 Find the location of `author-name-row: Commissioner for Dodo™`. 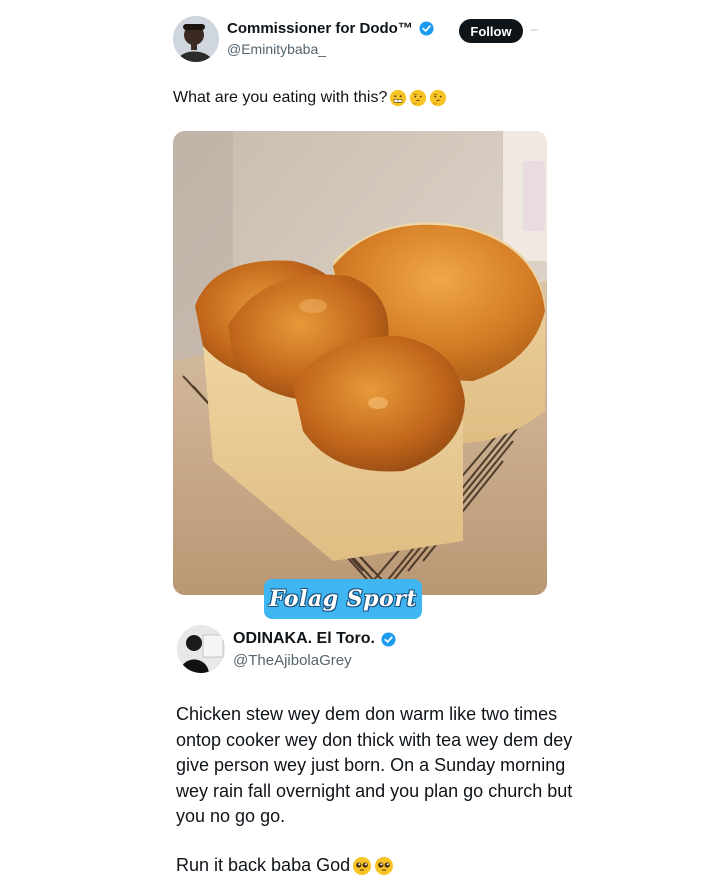

author-name-row: Commissioner for Dodo™ is located at coordinates (330, 28).